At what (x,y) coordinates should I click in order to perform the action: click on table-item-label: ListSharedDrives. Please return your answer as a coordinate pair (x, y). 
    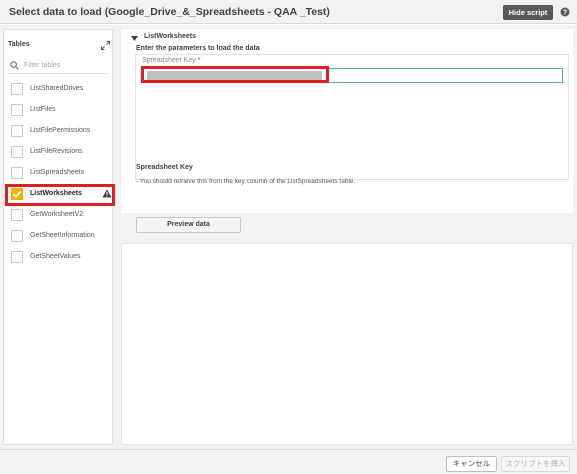
    Looking at the image, I should click on (57, 88).